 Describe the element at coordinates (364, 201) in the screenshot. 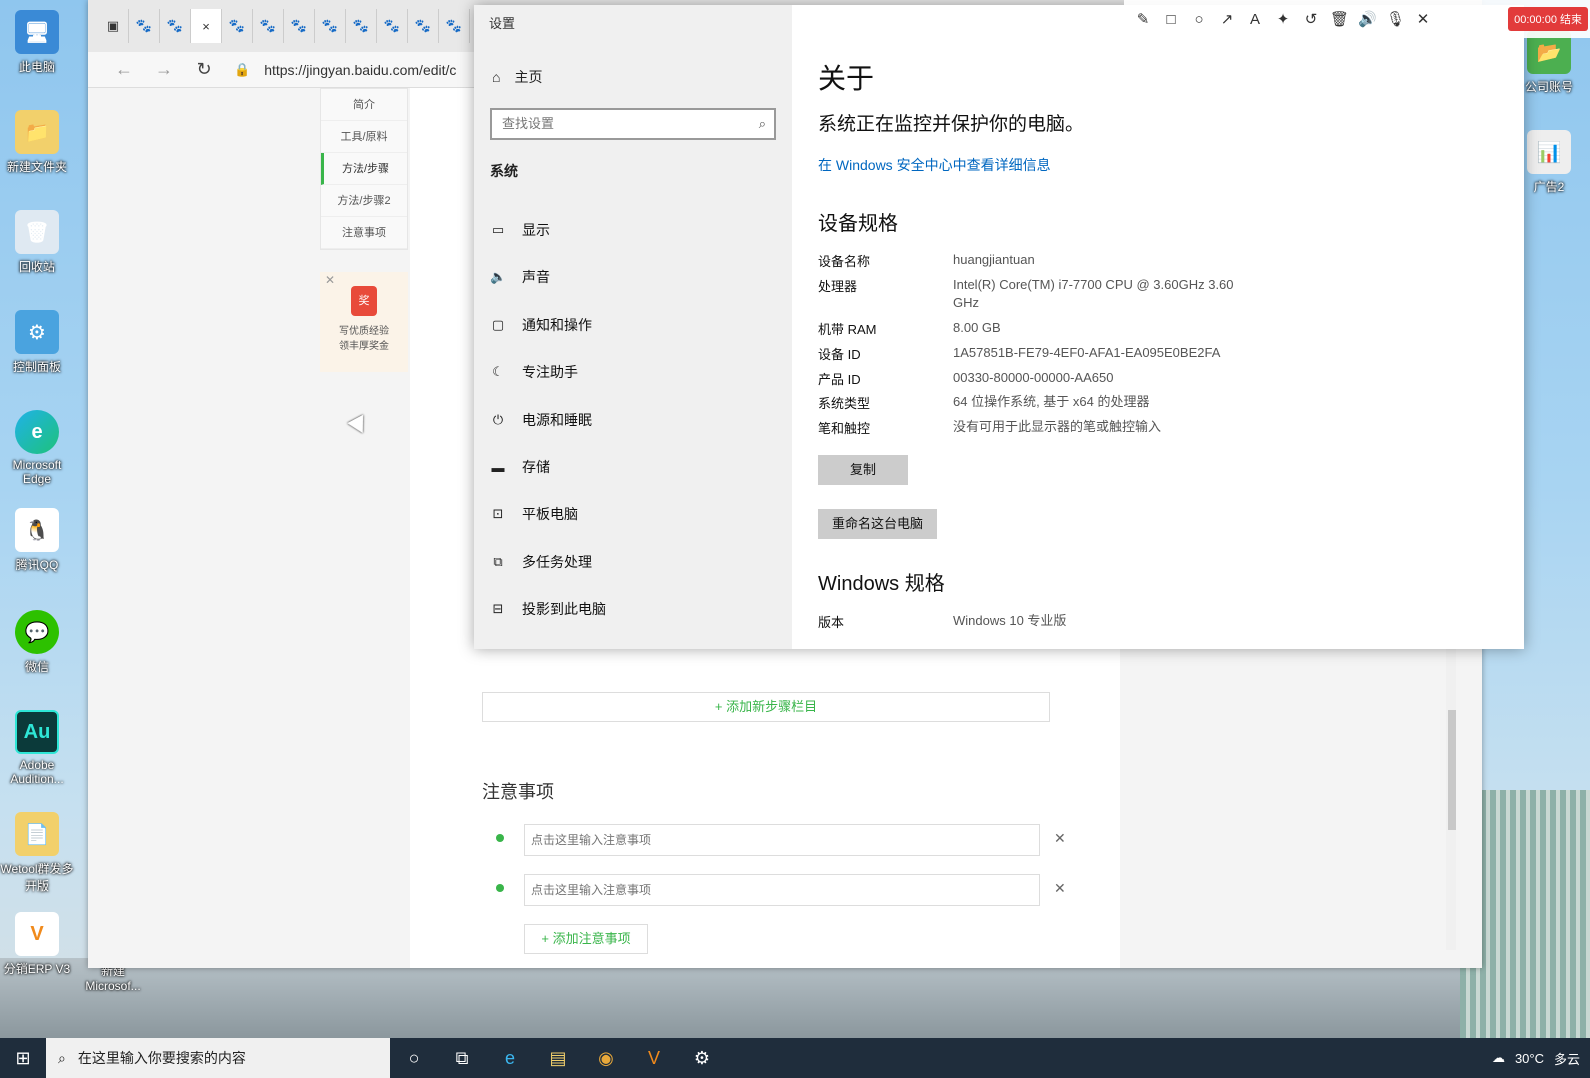

I see `outline-item-steps2: 方法/步骤2` at that location.